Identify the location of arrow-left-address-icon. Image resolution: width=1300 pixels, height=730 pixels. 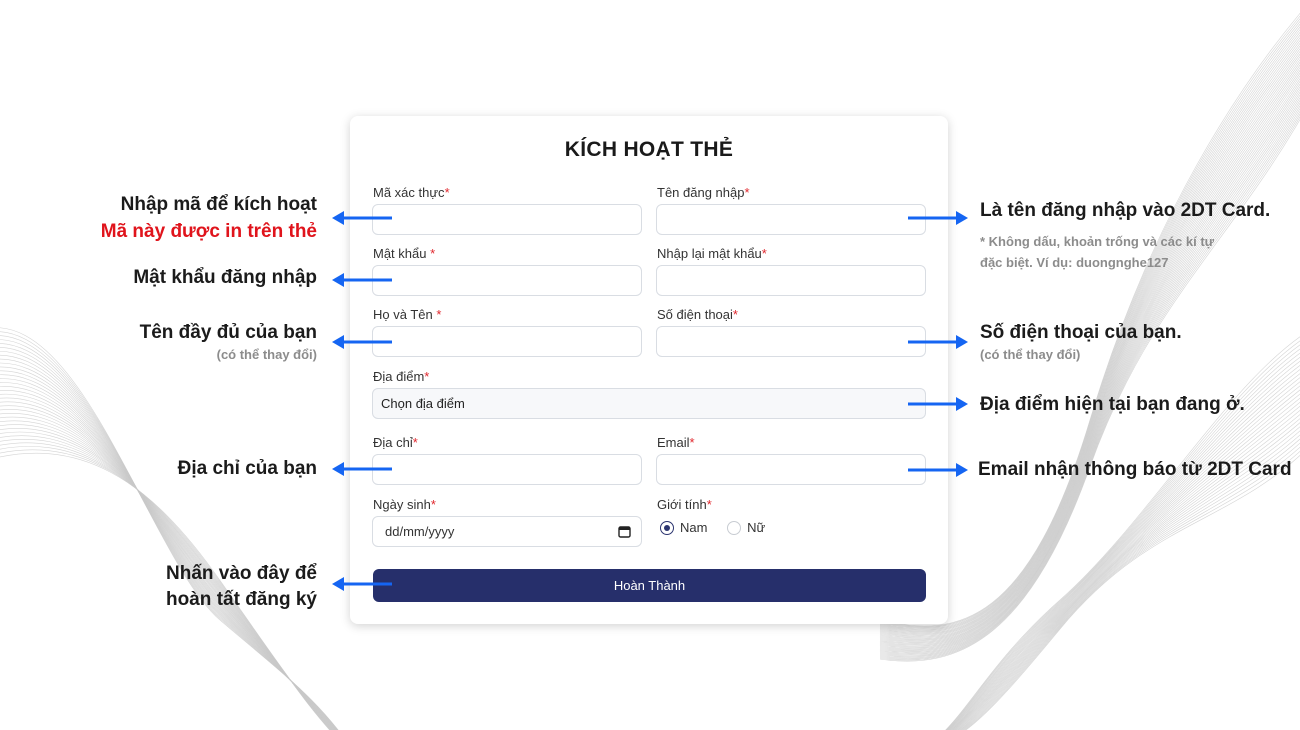
(362, 469).